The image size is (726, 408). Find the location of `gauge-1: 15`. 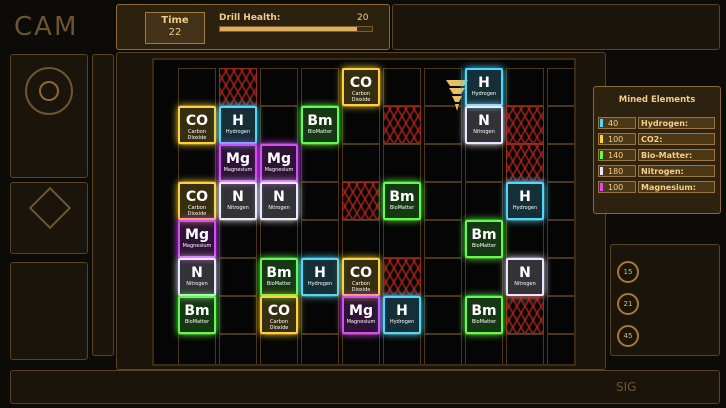

gauge-1: 15 is located at coordinates (628, 272).